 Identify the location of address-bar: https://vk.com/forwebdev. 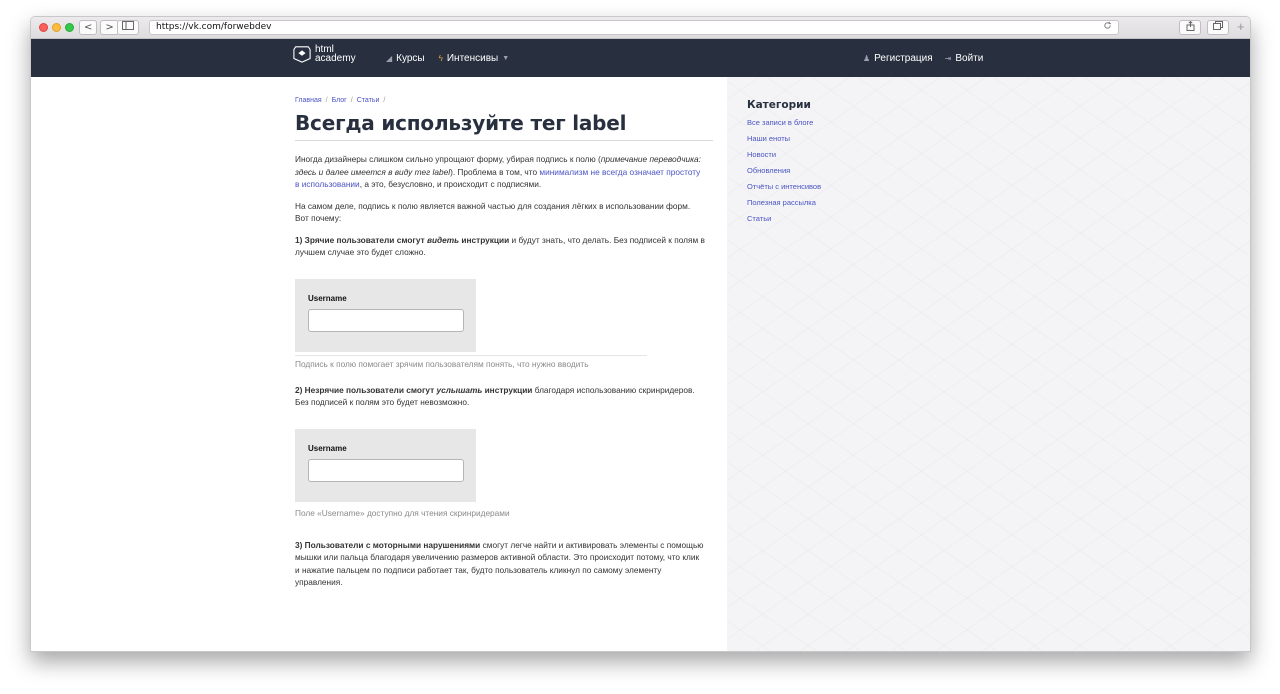
(634, 27).